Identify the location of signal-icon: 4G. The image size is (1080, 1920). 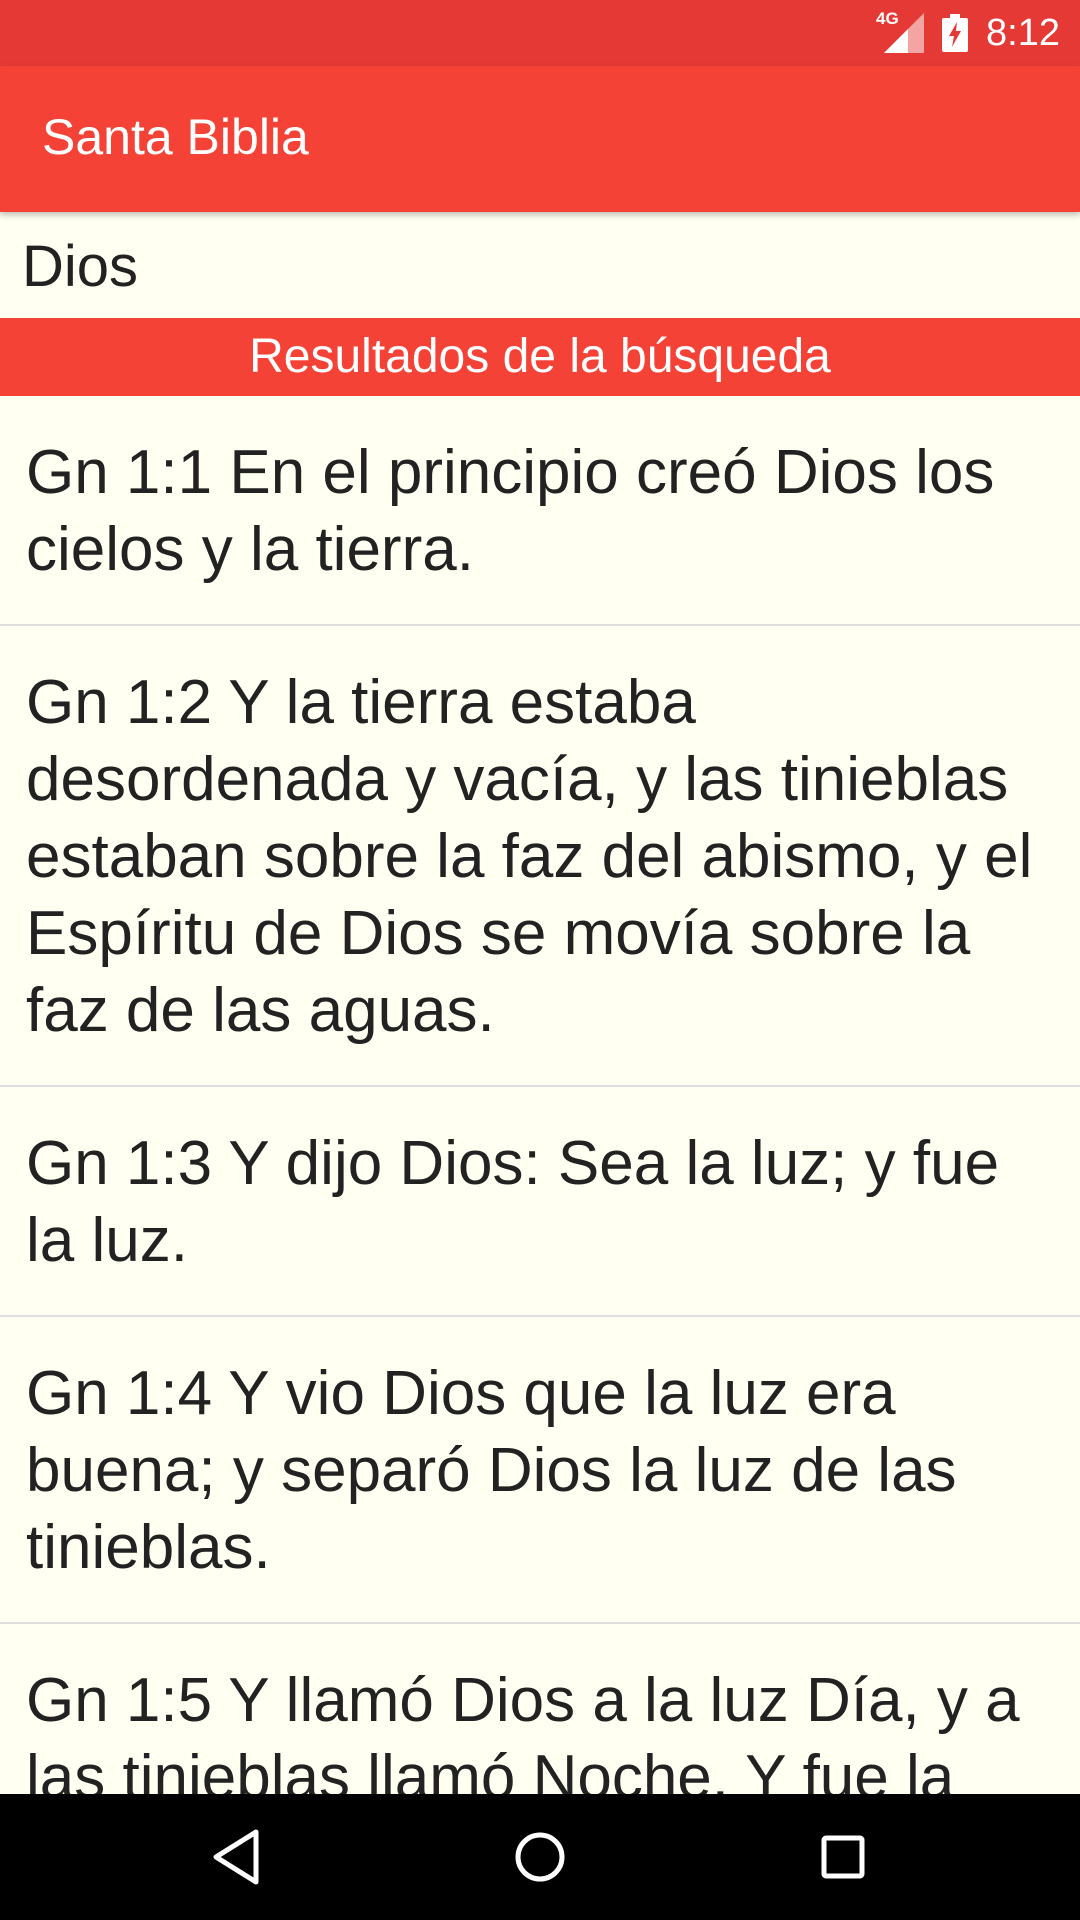
(900, 31).